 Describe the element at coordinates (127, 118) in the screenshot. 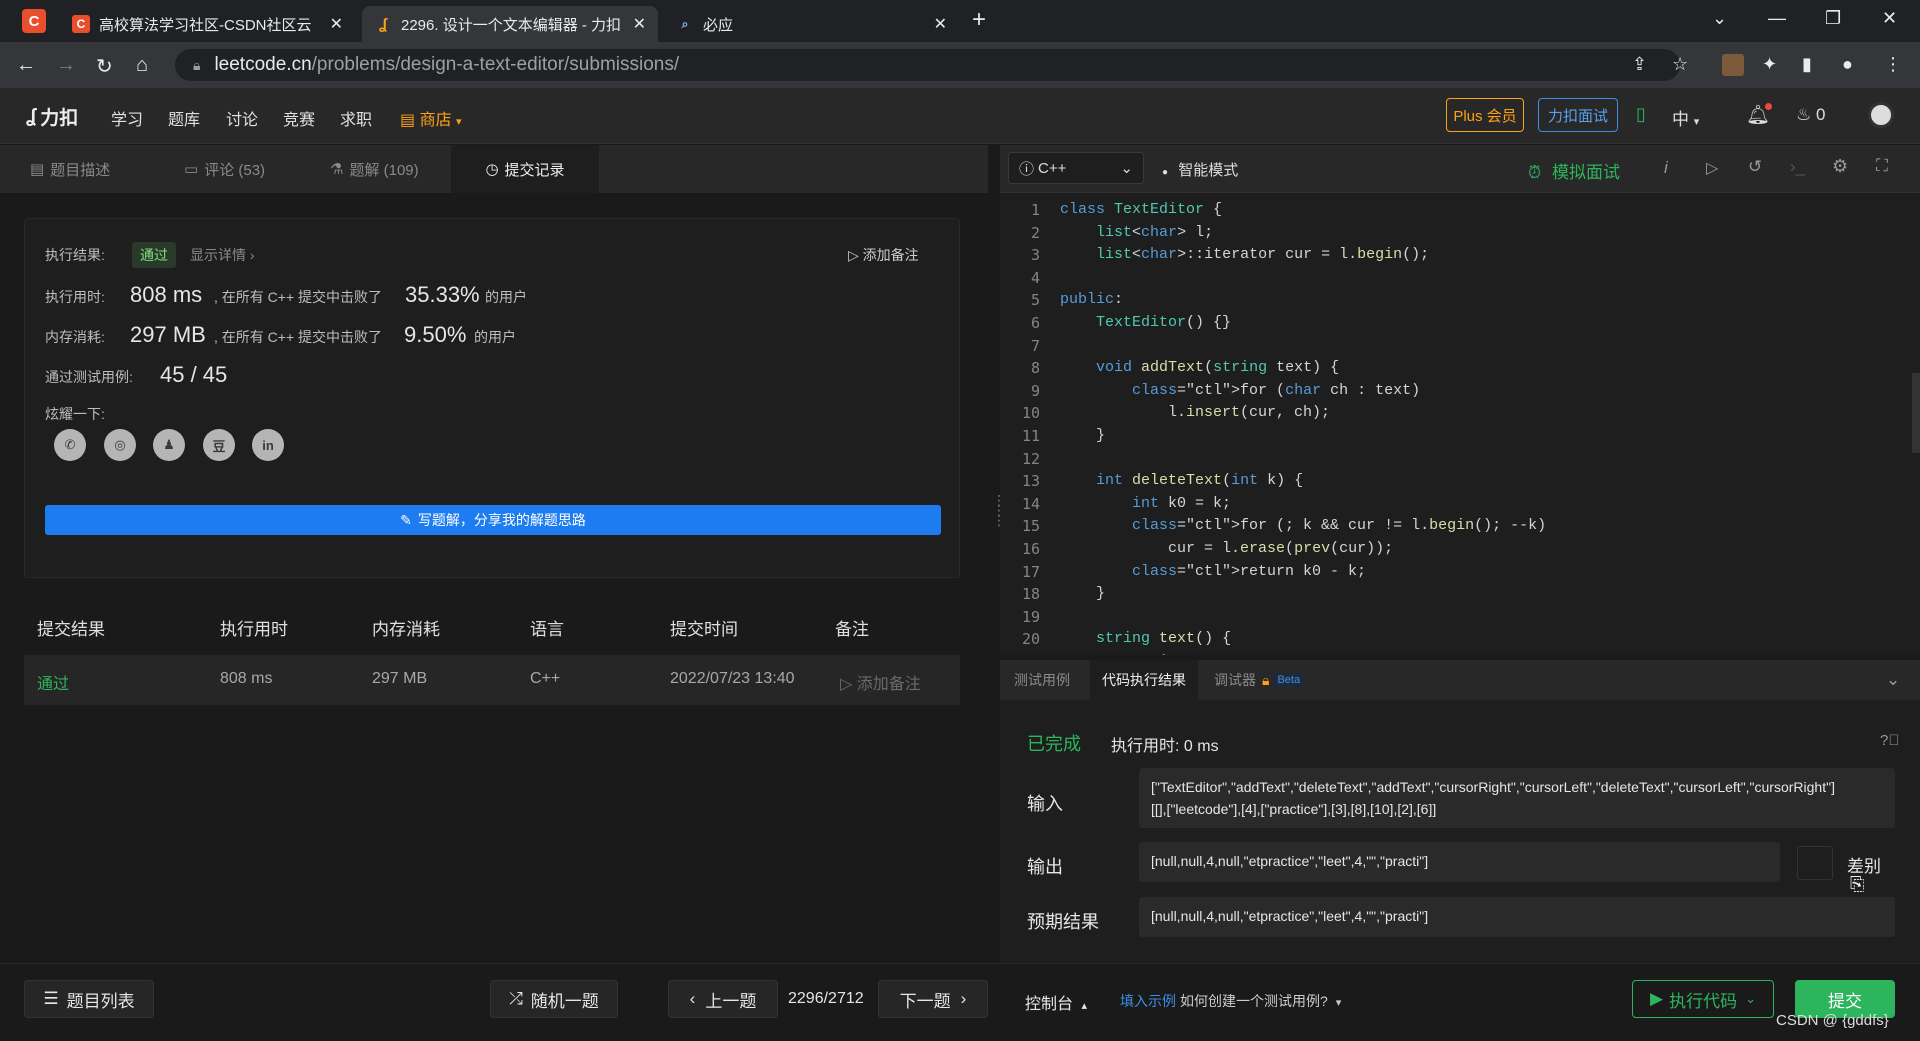

I see `nav-learn: 学习` at that location.